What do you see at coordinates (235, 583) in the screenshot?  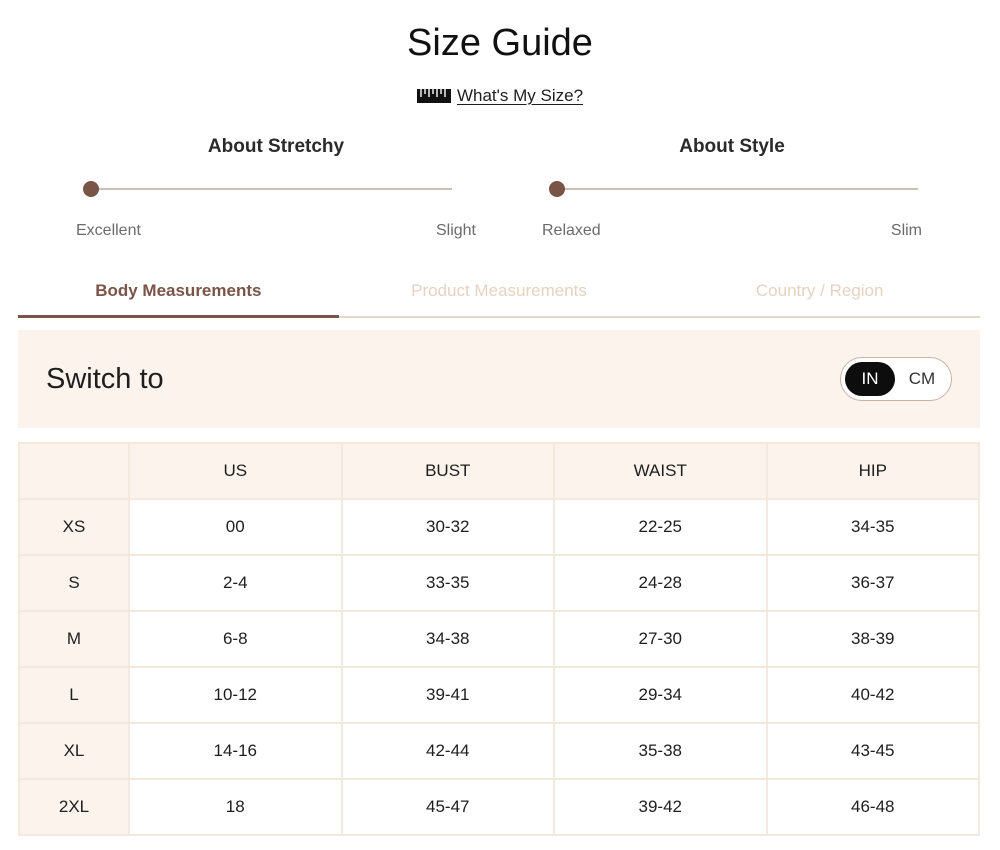 I see `table-cell: 2-4` at bounding box center [235, 583].